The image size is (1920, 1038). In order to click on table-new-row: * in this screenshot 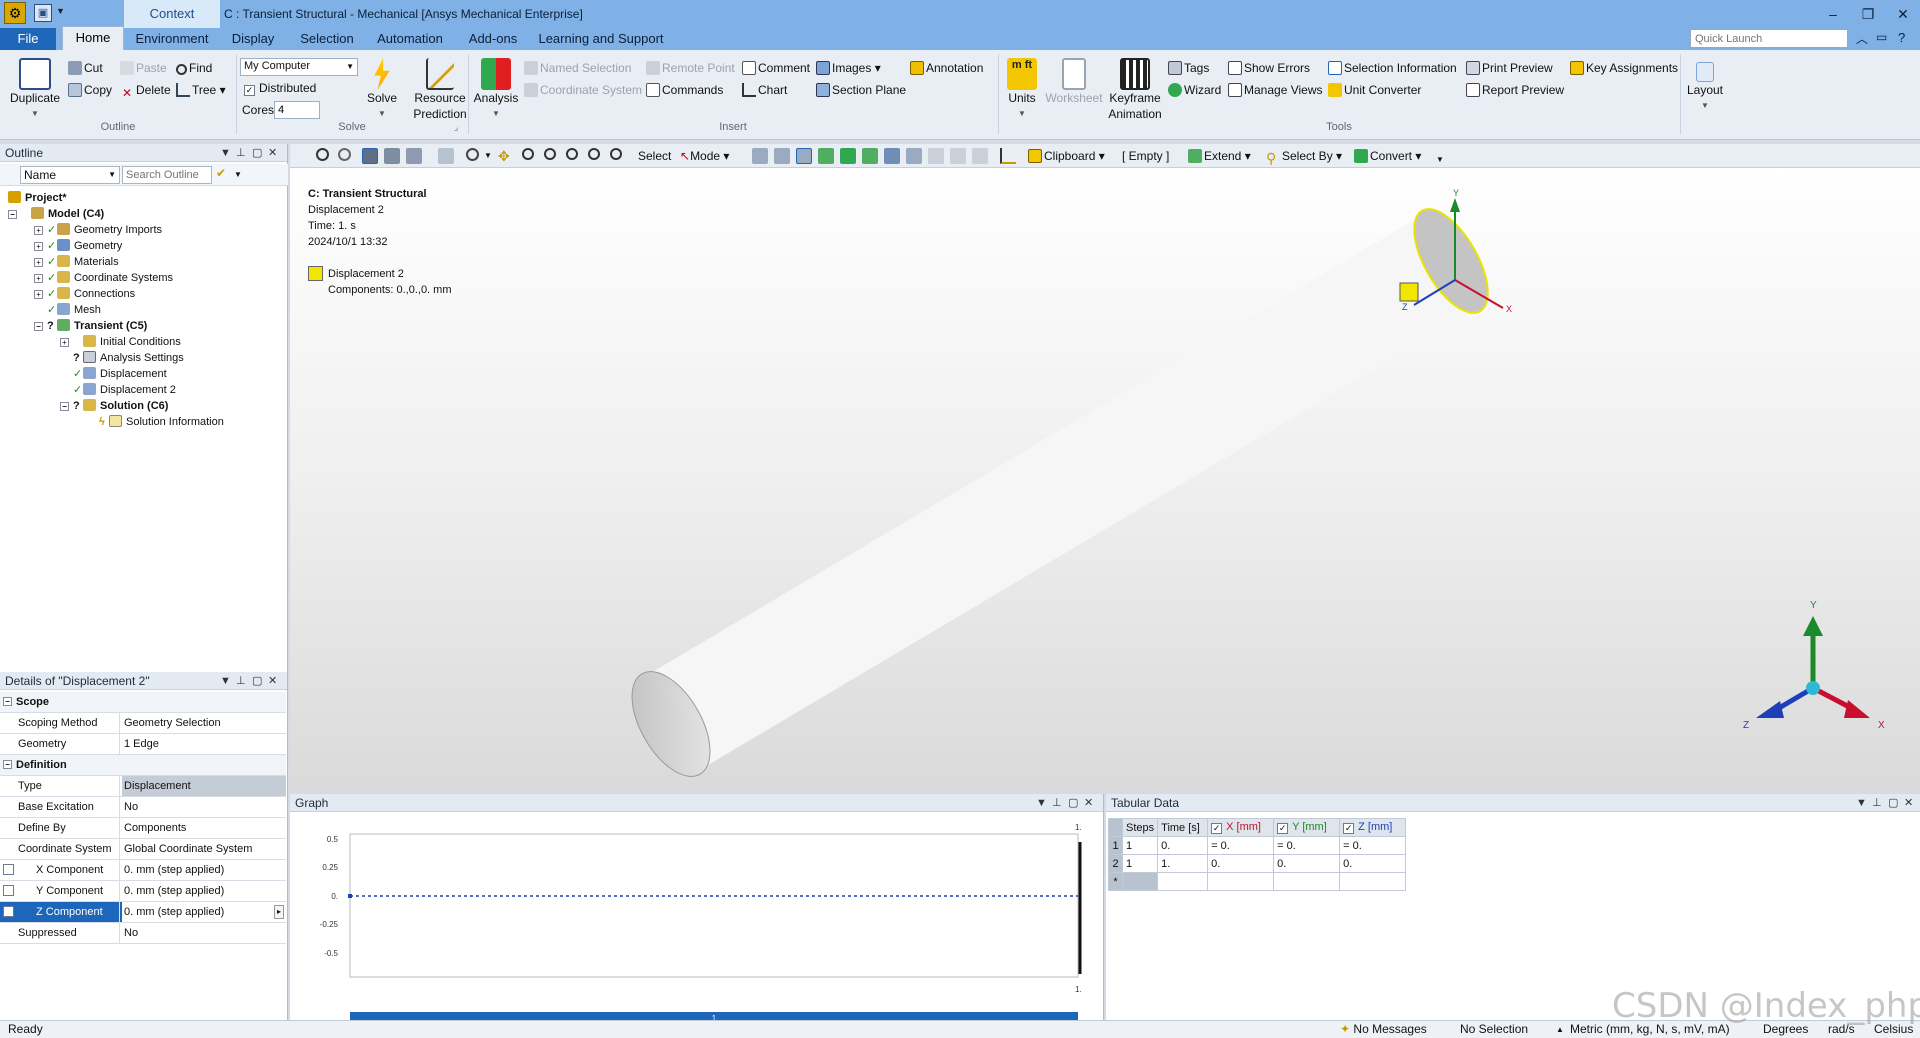, I will do `click(1257, 881)`.